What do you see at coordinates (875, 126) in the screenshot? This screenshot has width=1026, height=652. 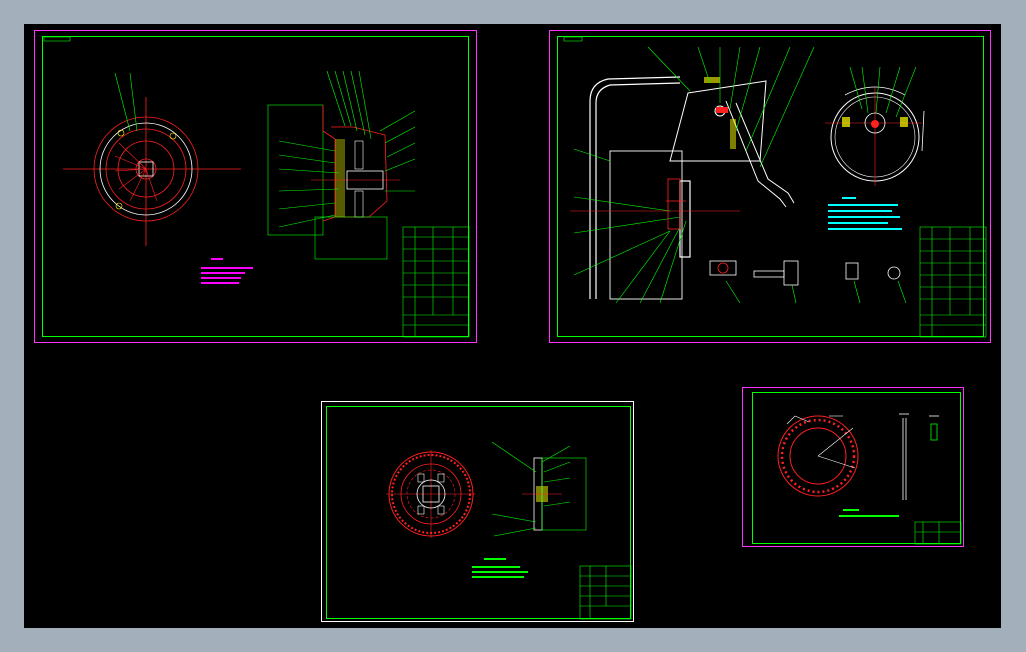 I see `release-plate-view` at bounding box center [875, 126].